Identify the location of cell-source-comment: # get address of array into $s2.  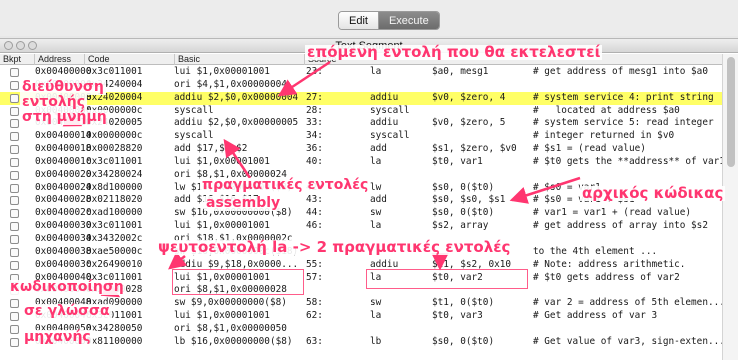
(620, 226).